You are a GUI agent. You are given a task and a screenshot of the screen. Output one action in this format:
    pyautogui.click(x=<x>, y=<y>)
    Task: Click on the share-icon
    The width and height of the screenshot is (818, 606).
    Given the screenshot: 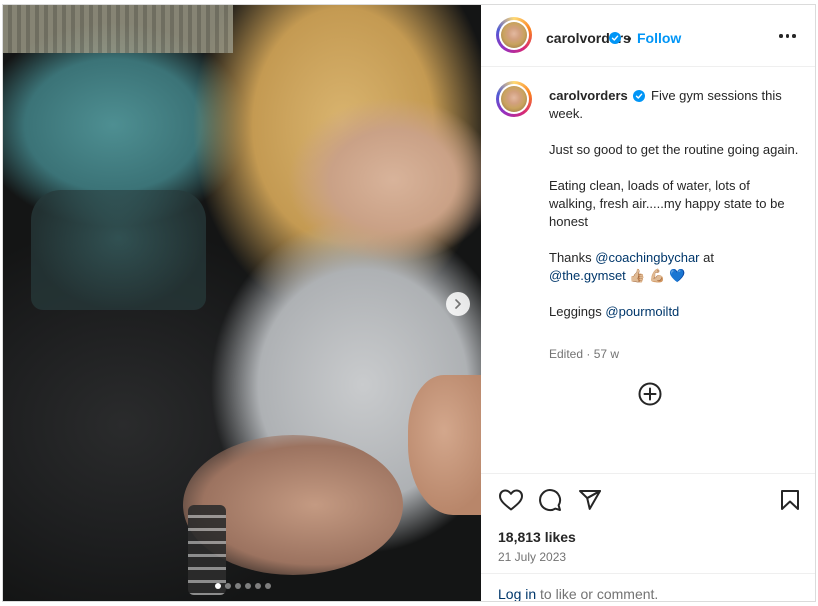 What is the action you would take?
    pyautogui.click(x=590, y=502)
    